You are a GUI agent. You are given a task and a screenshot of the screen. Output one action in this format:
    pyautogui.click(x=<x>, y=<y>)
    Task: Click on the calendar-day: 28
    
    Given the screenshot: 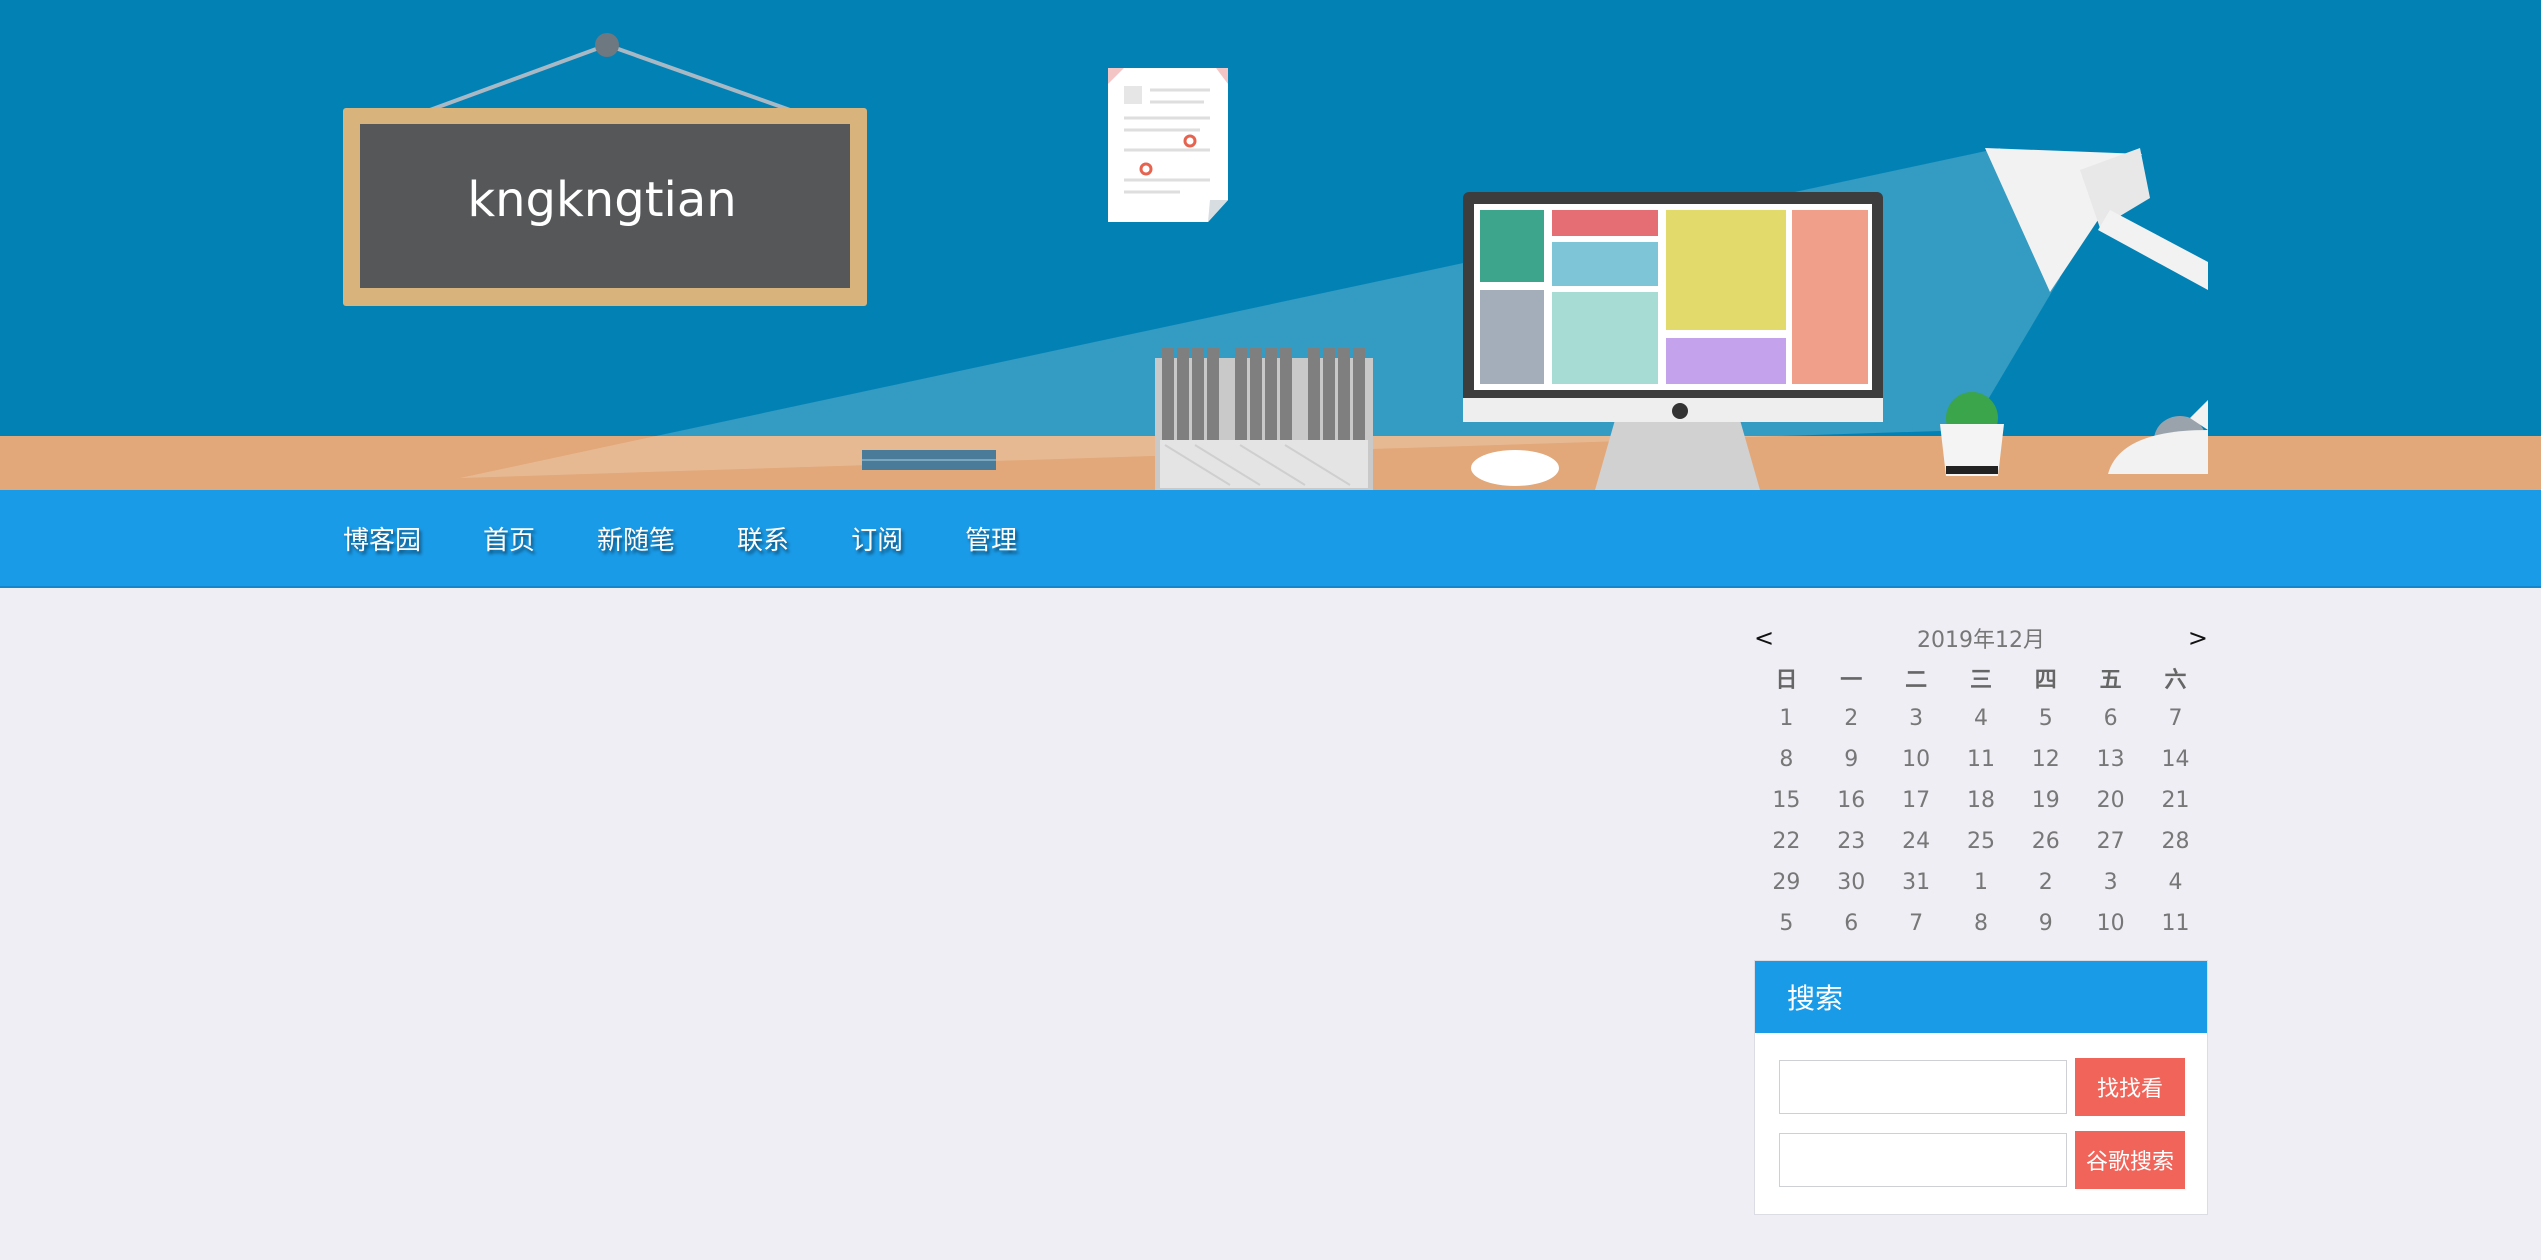 What is the action you would take?
    pyautogui.click(x=2175, y=841)
    